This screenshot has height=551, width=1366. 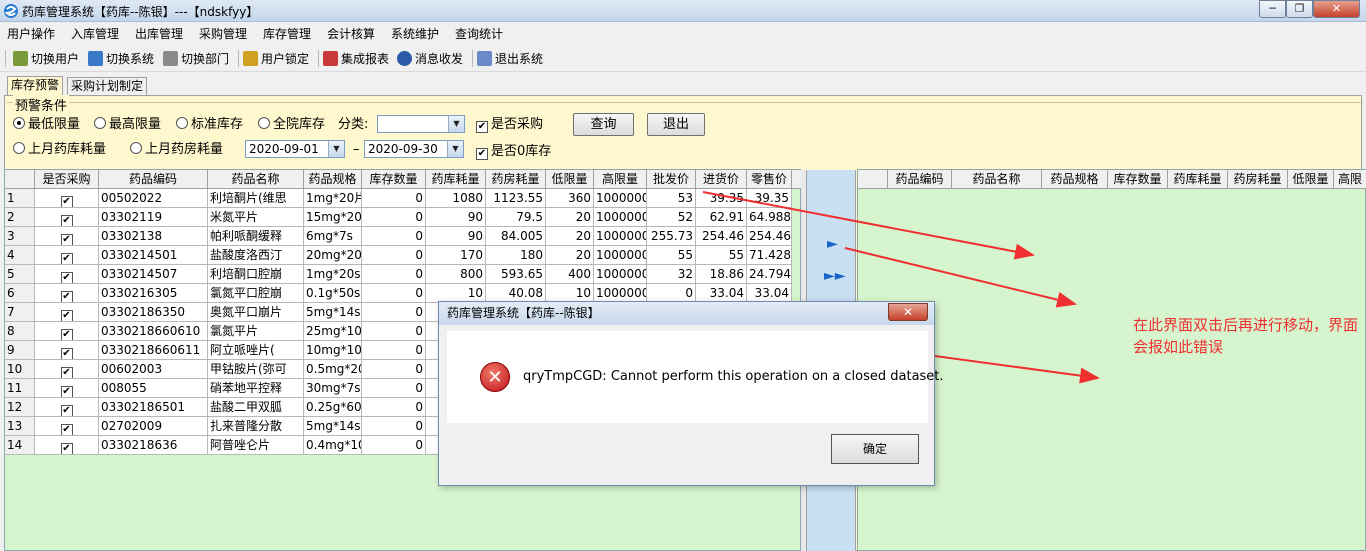 I want to click on cell-warehouse-usage: 800, so click(x=456, y=274).